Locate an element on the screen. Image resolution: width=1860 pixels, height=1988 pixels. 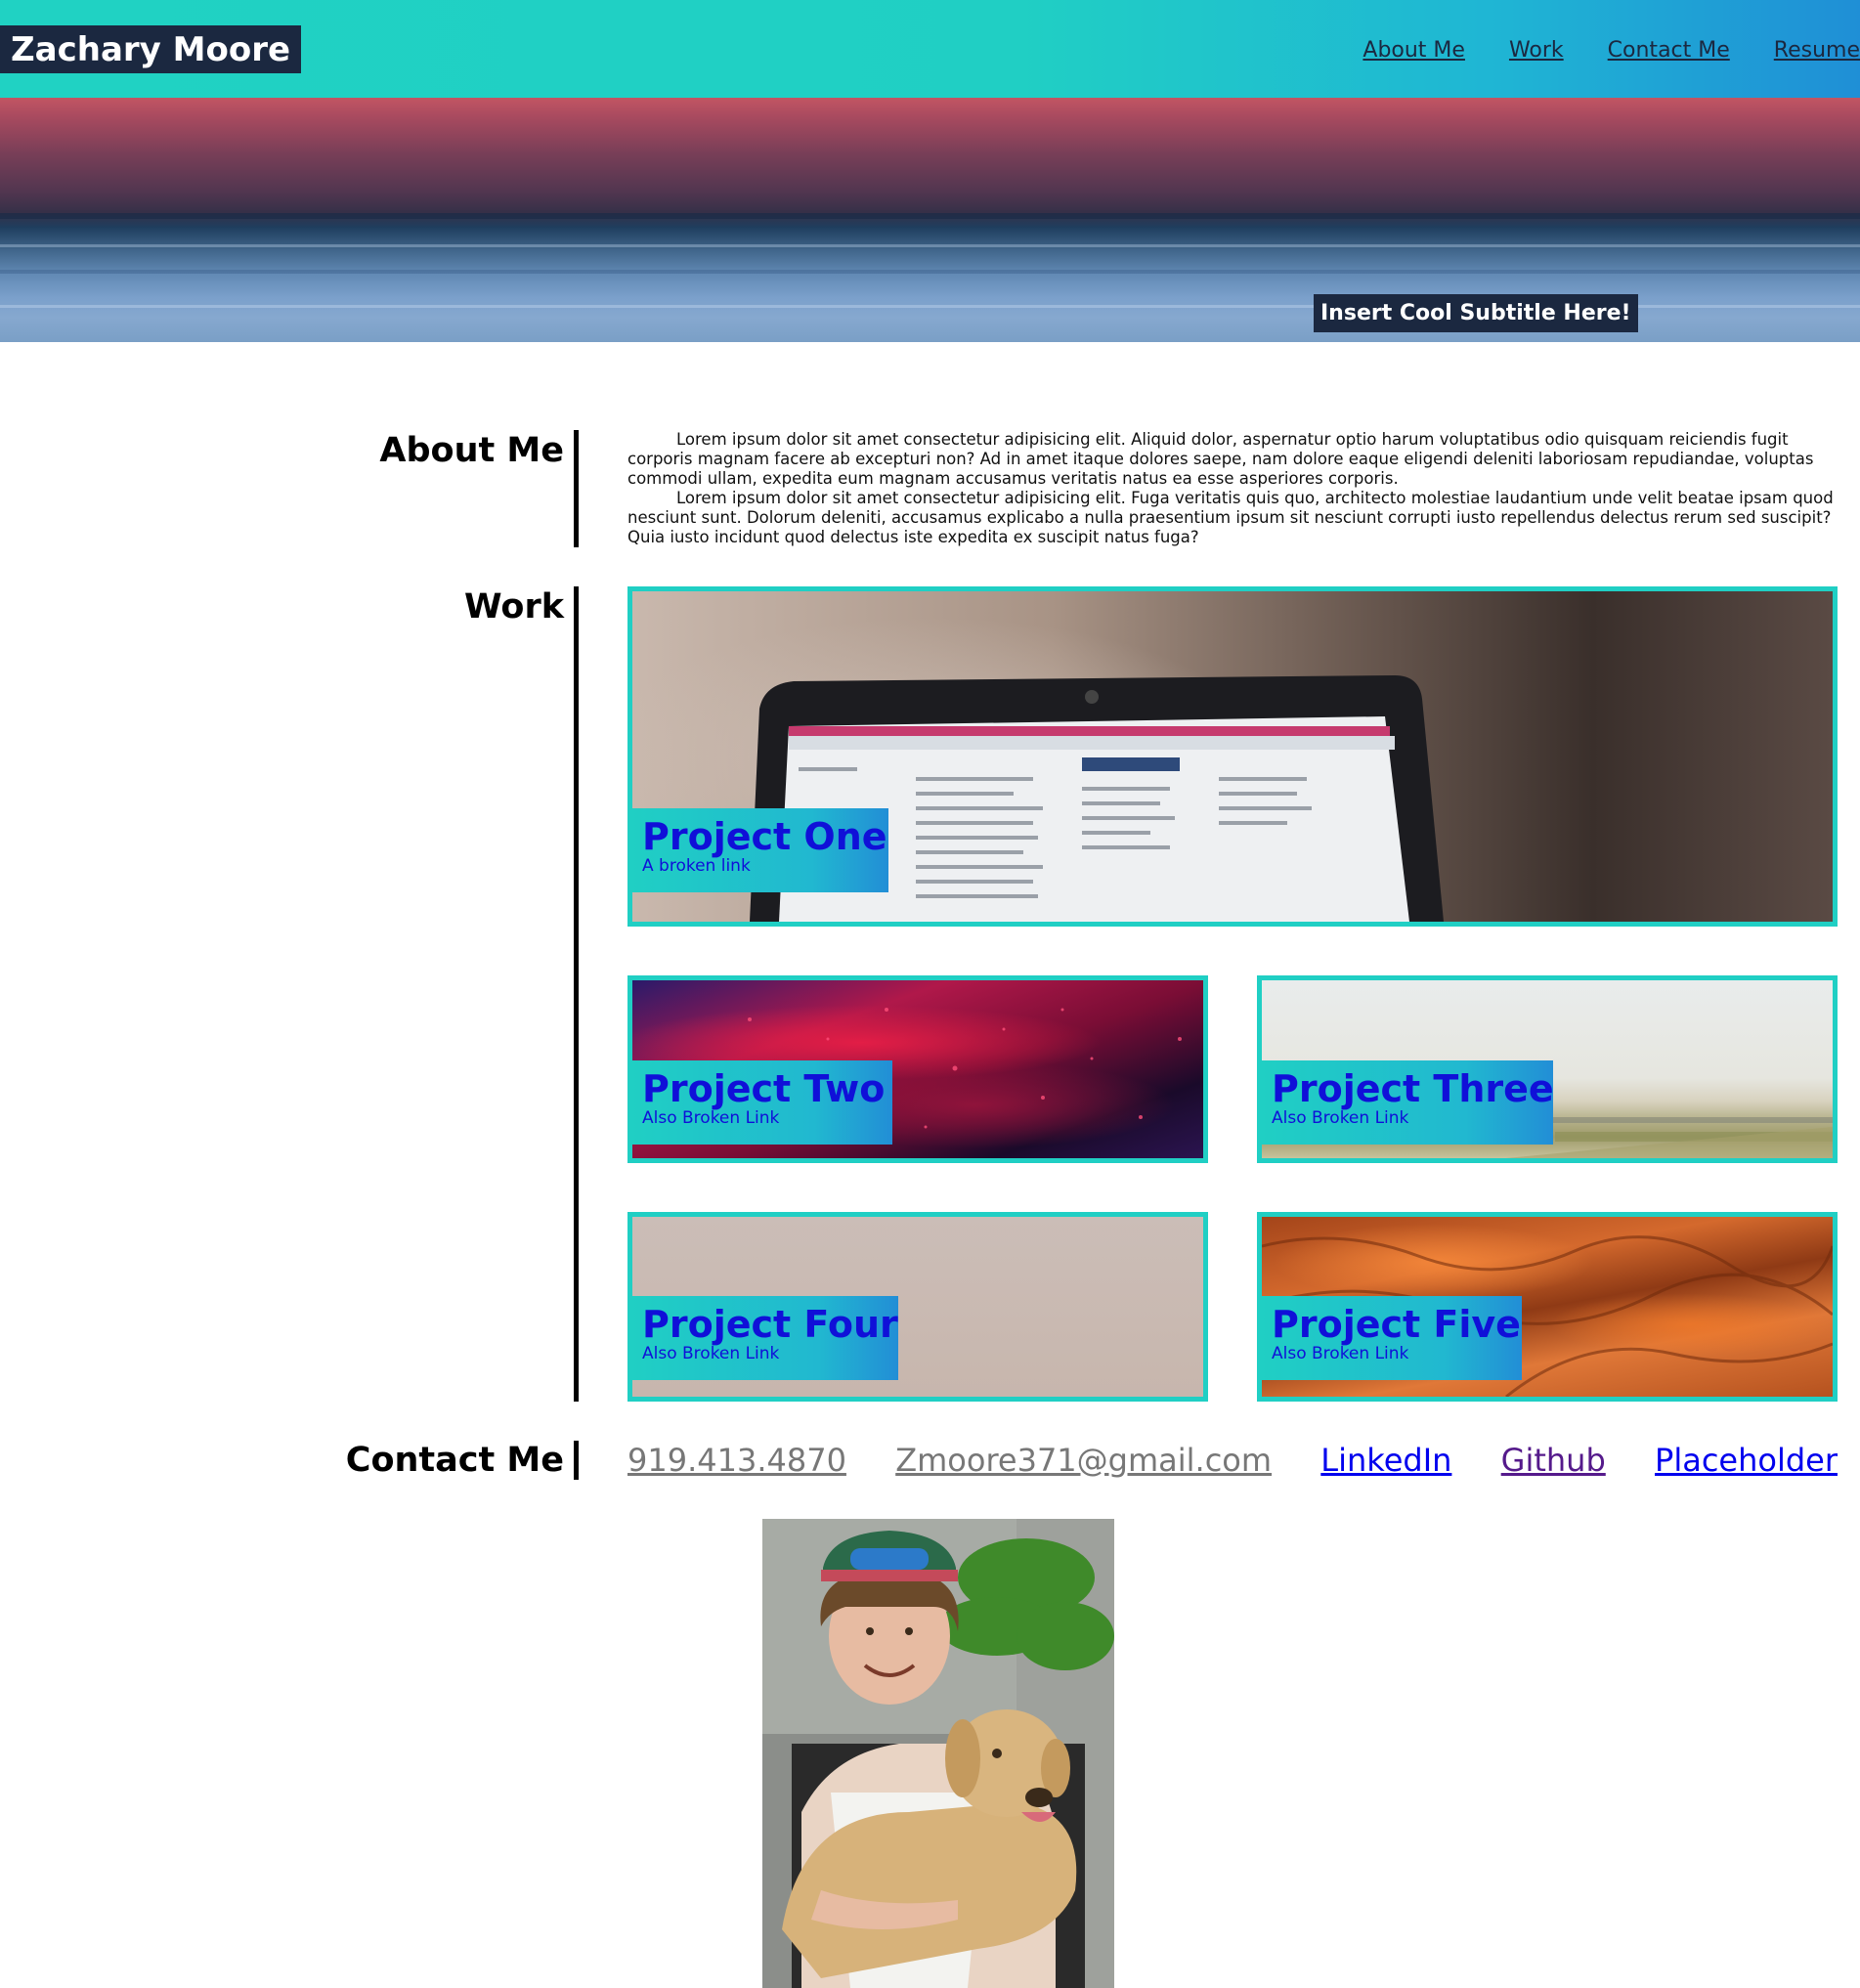
project-card-four: Project Four Also Broken Link is located at coordinates (917, 1307).